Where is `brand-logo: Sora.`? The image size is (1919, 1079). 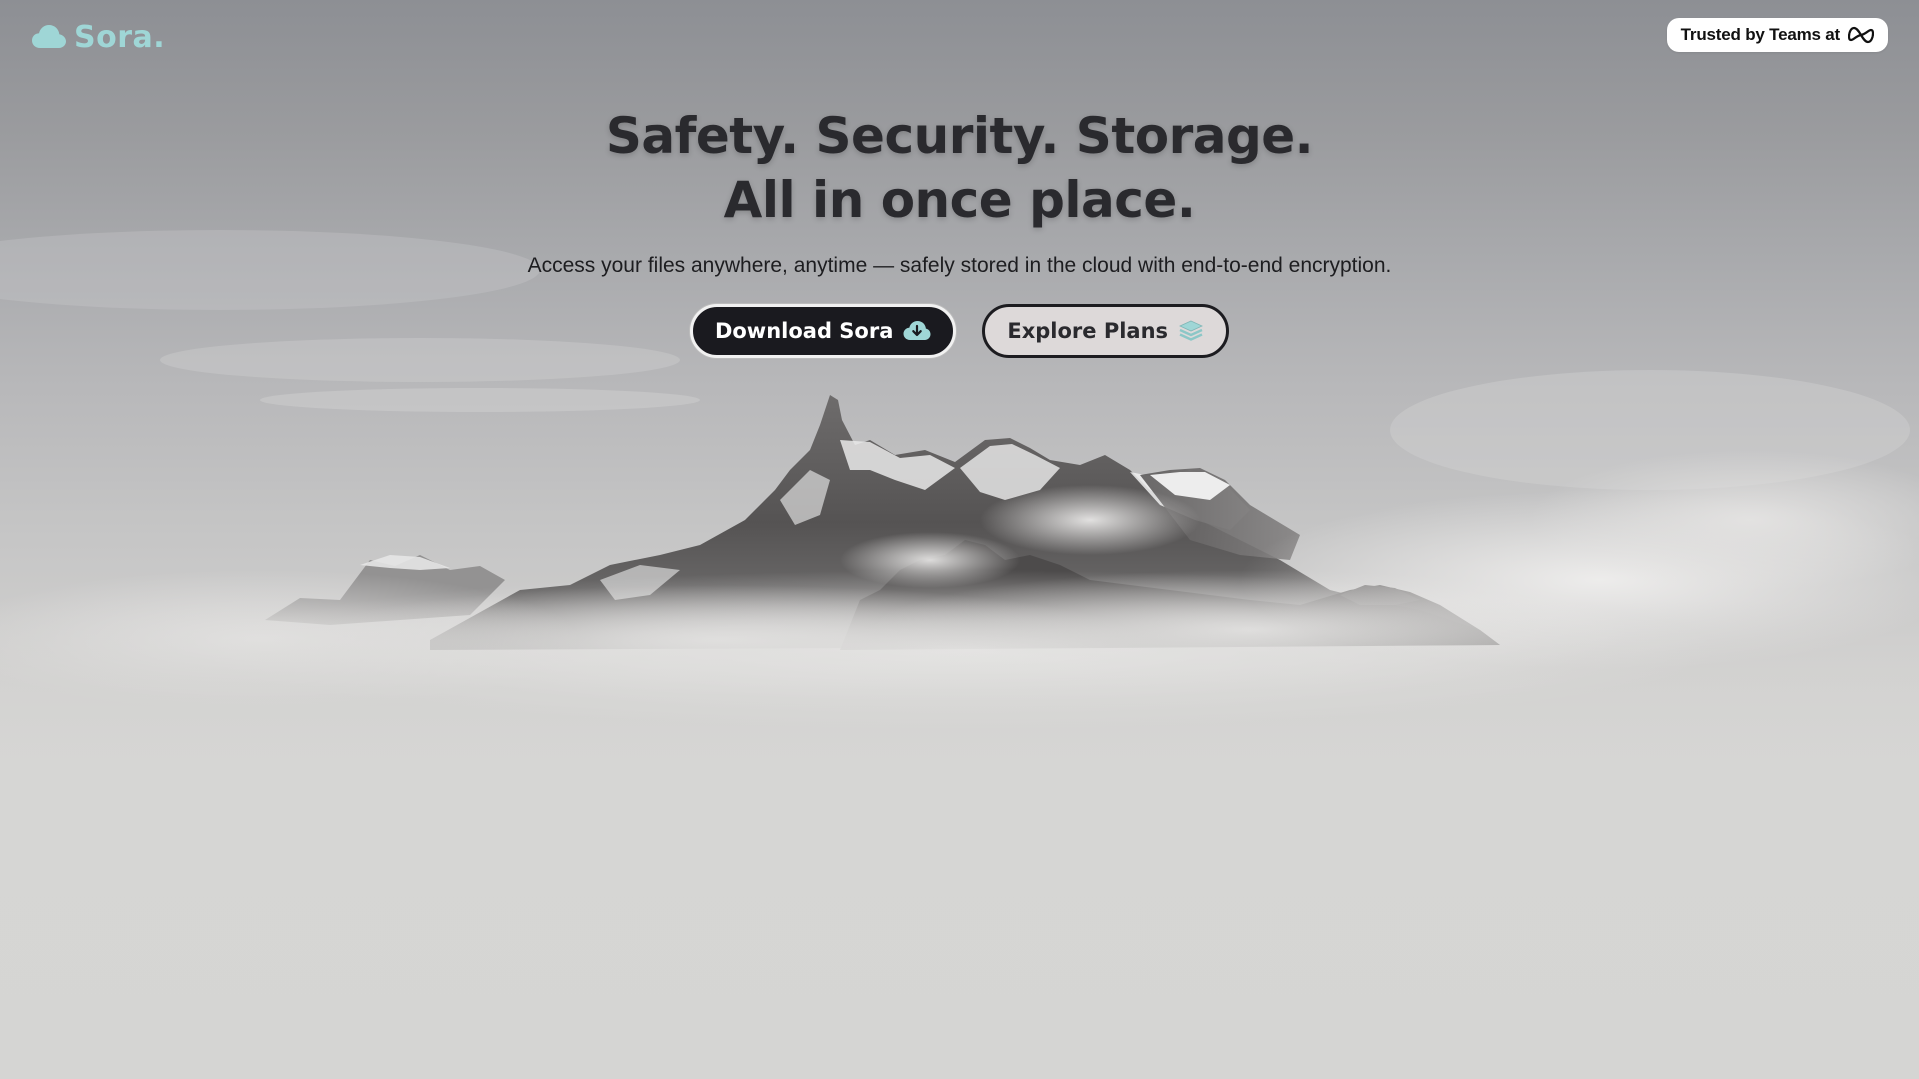 brand-logo: Sora. is located at coordinates (98, 37).